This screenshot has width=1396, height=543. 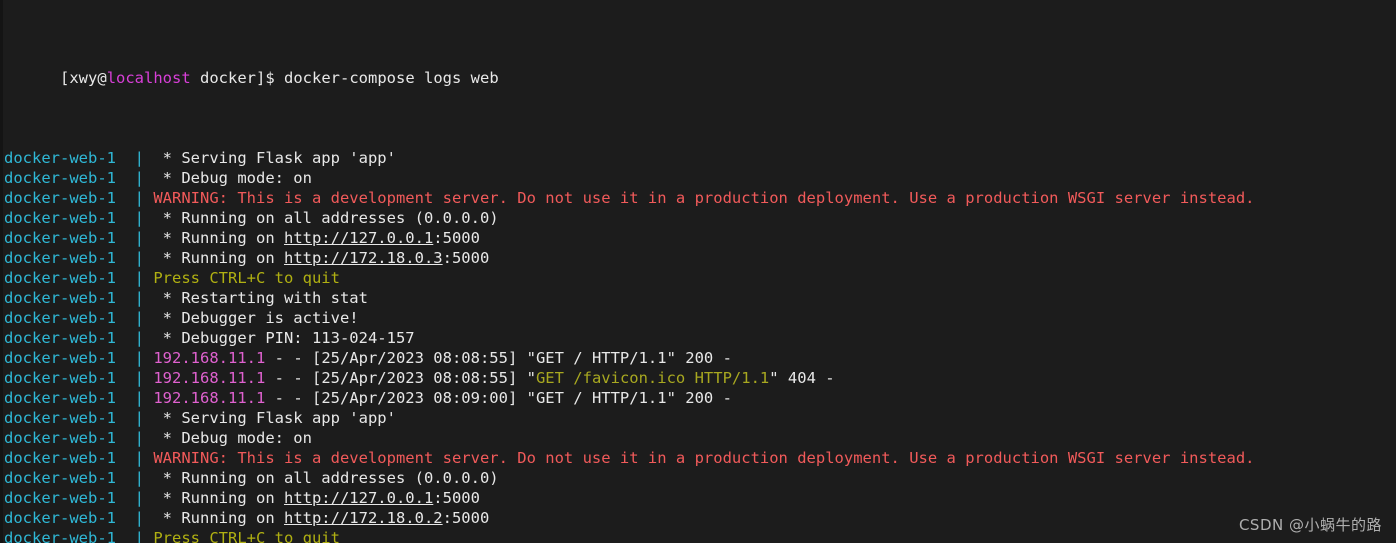 What do you see at coordinates (270, 78) in the screenshot?
I see `prompt-bracket-close: ]$` at bounding box center [270, 78].